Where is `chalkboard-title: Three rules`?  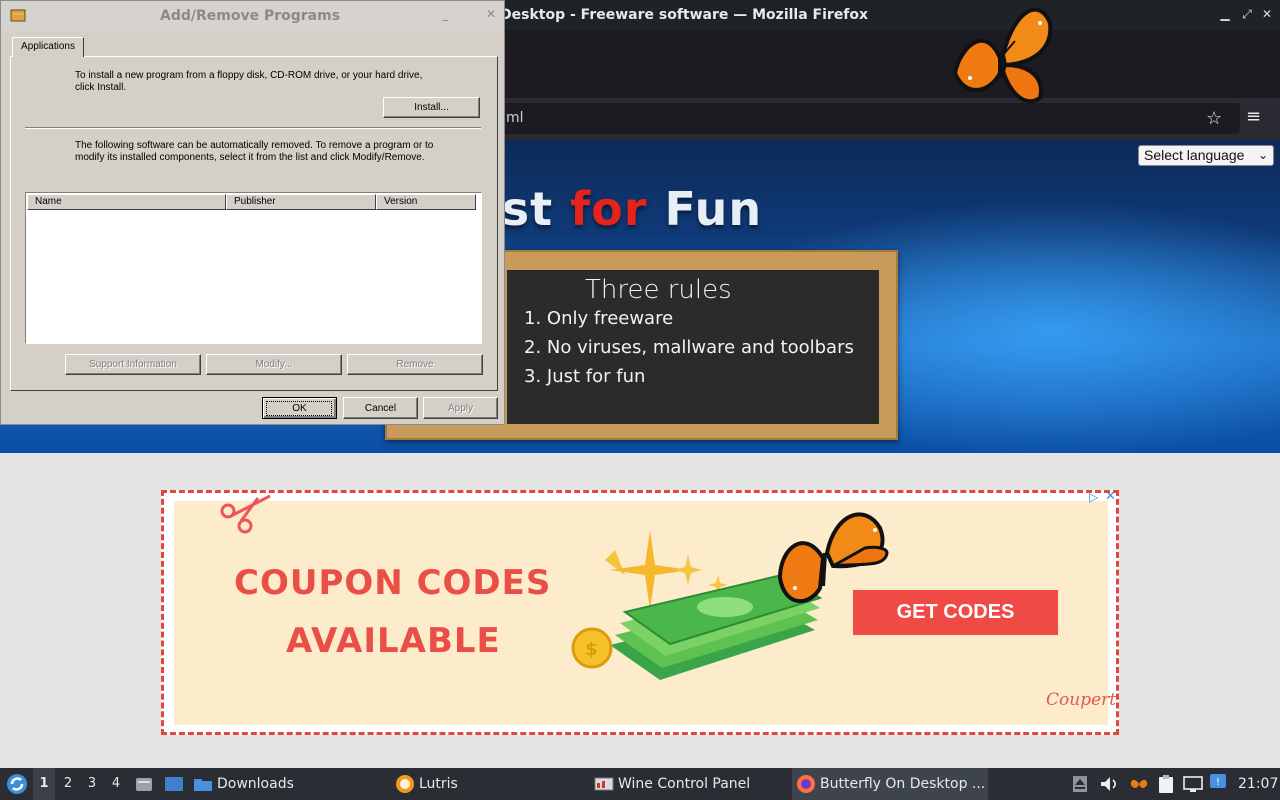
chalkboard-title: Three rules is located at coordinates (658, 290).